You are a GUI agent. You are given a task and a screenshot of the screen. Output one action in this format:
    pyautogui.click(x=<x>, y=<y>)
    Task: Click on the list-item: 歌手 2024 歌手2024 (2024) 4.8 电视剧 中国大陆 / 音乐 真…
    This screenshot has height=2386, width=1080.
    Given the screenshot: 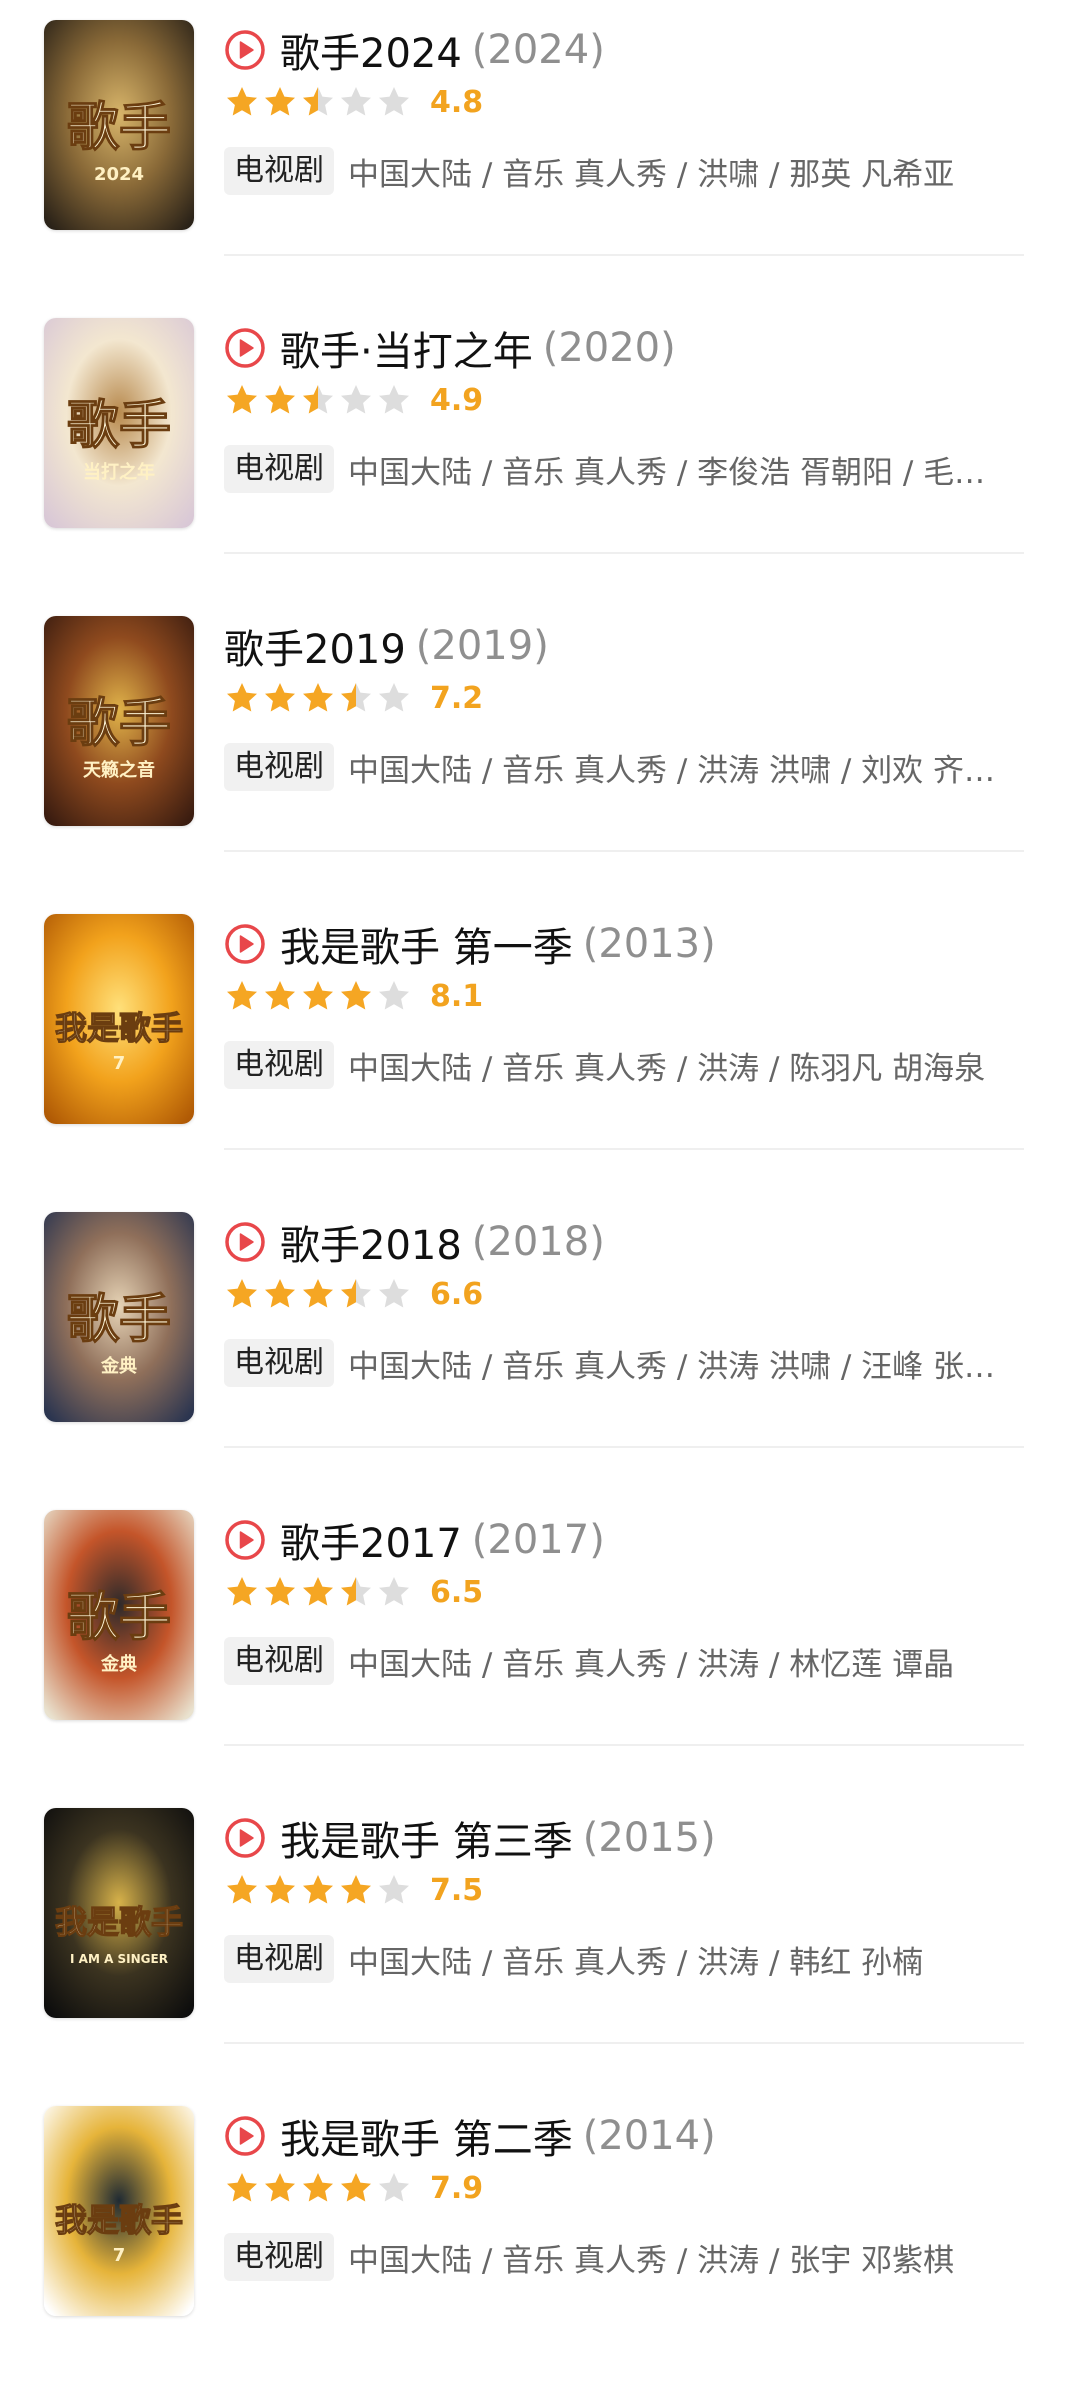 What is the action you would take?
    pyautogui.click(x=540, y=150)
    